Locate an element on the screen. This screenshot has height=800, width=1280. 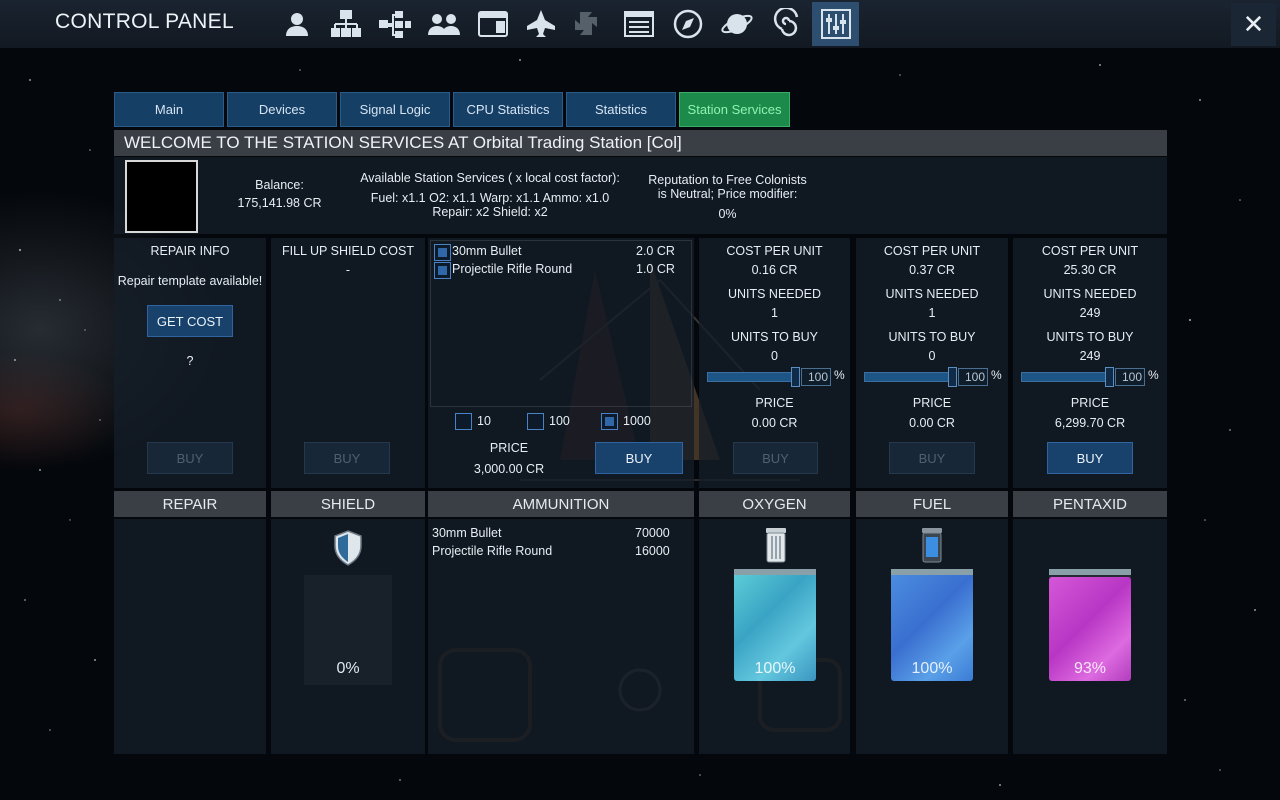
player-icon is located at coordinates (297, 24).